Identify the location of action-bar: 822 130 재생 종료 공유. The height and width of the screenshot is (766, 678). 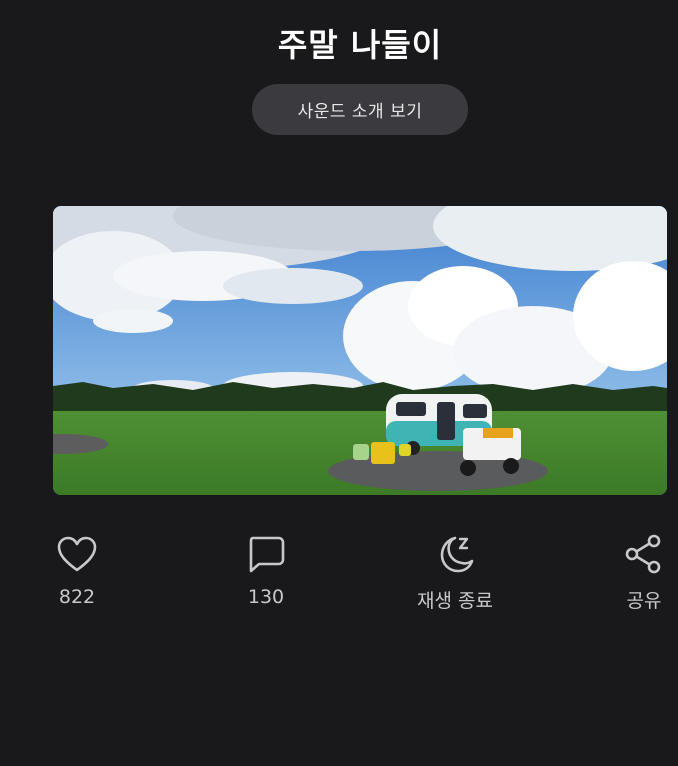
(339, 575).